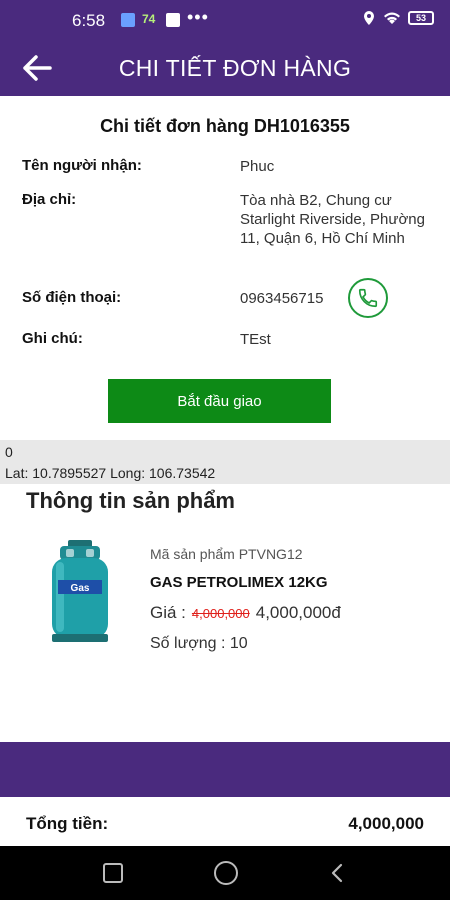 This screenshot has width=450, height=900. What do you see at coordinates (226, 554) in the screenshot?
I see `product-code: Mã sản phẩm PTVNG12` at bounding box center [226, 554].